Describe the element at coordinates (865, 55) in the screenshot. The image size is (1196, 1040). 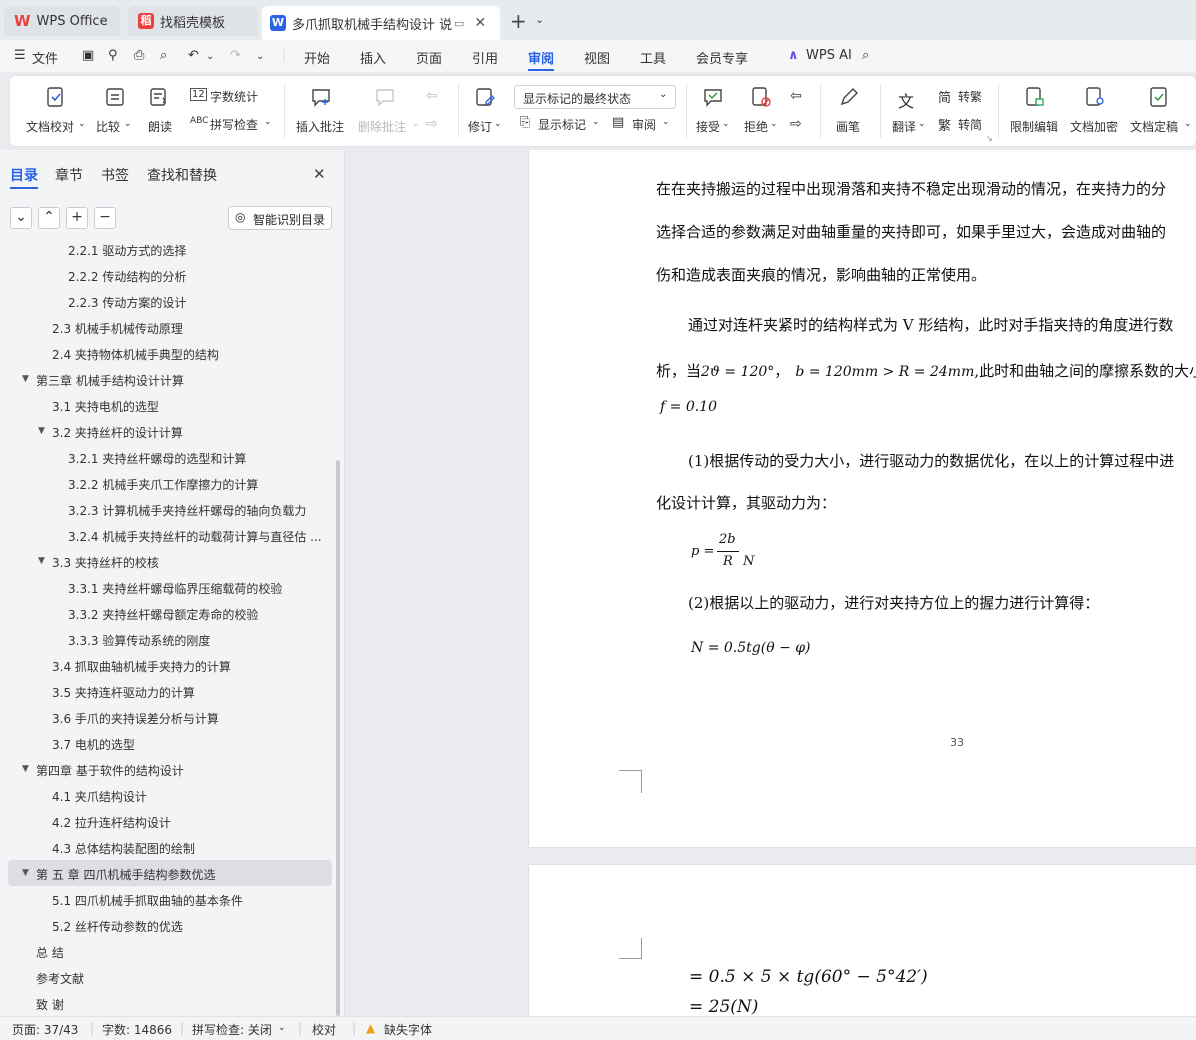
I see `search-icon: ⌕` at that location.